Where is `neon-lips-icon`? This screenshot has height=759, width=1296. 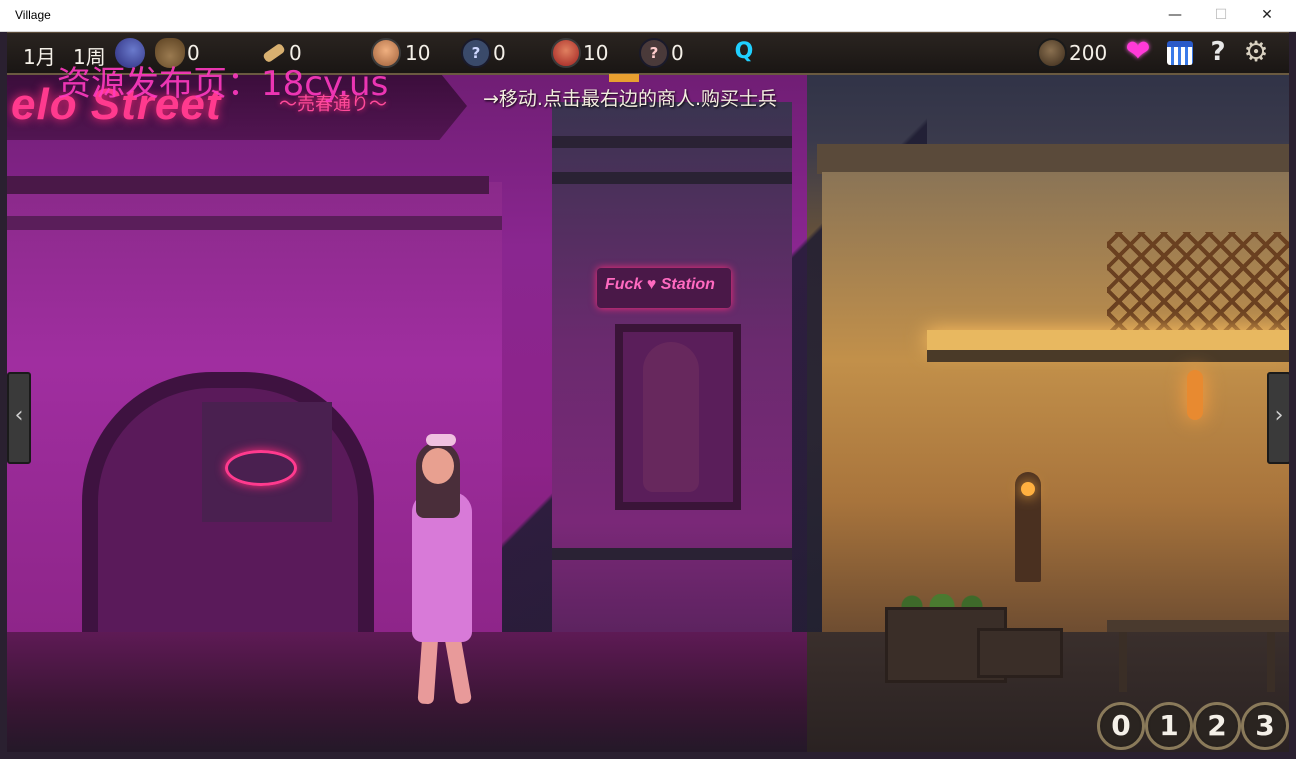
neon-lips-icon is located at coordinates (261, 468).